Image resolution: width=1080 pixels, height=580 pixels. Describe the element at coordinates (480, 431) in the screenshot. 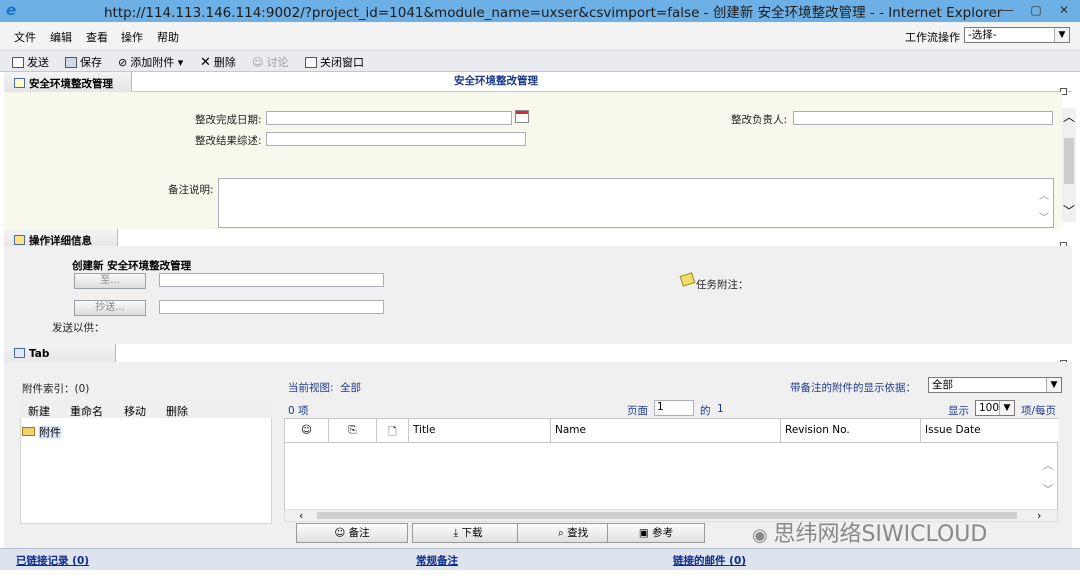

I see `col-title: Title` at that location.